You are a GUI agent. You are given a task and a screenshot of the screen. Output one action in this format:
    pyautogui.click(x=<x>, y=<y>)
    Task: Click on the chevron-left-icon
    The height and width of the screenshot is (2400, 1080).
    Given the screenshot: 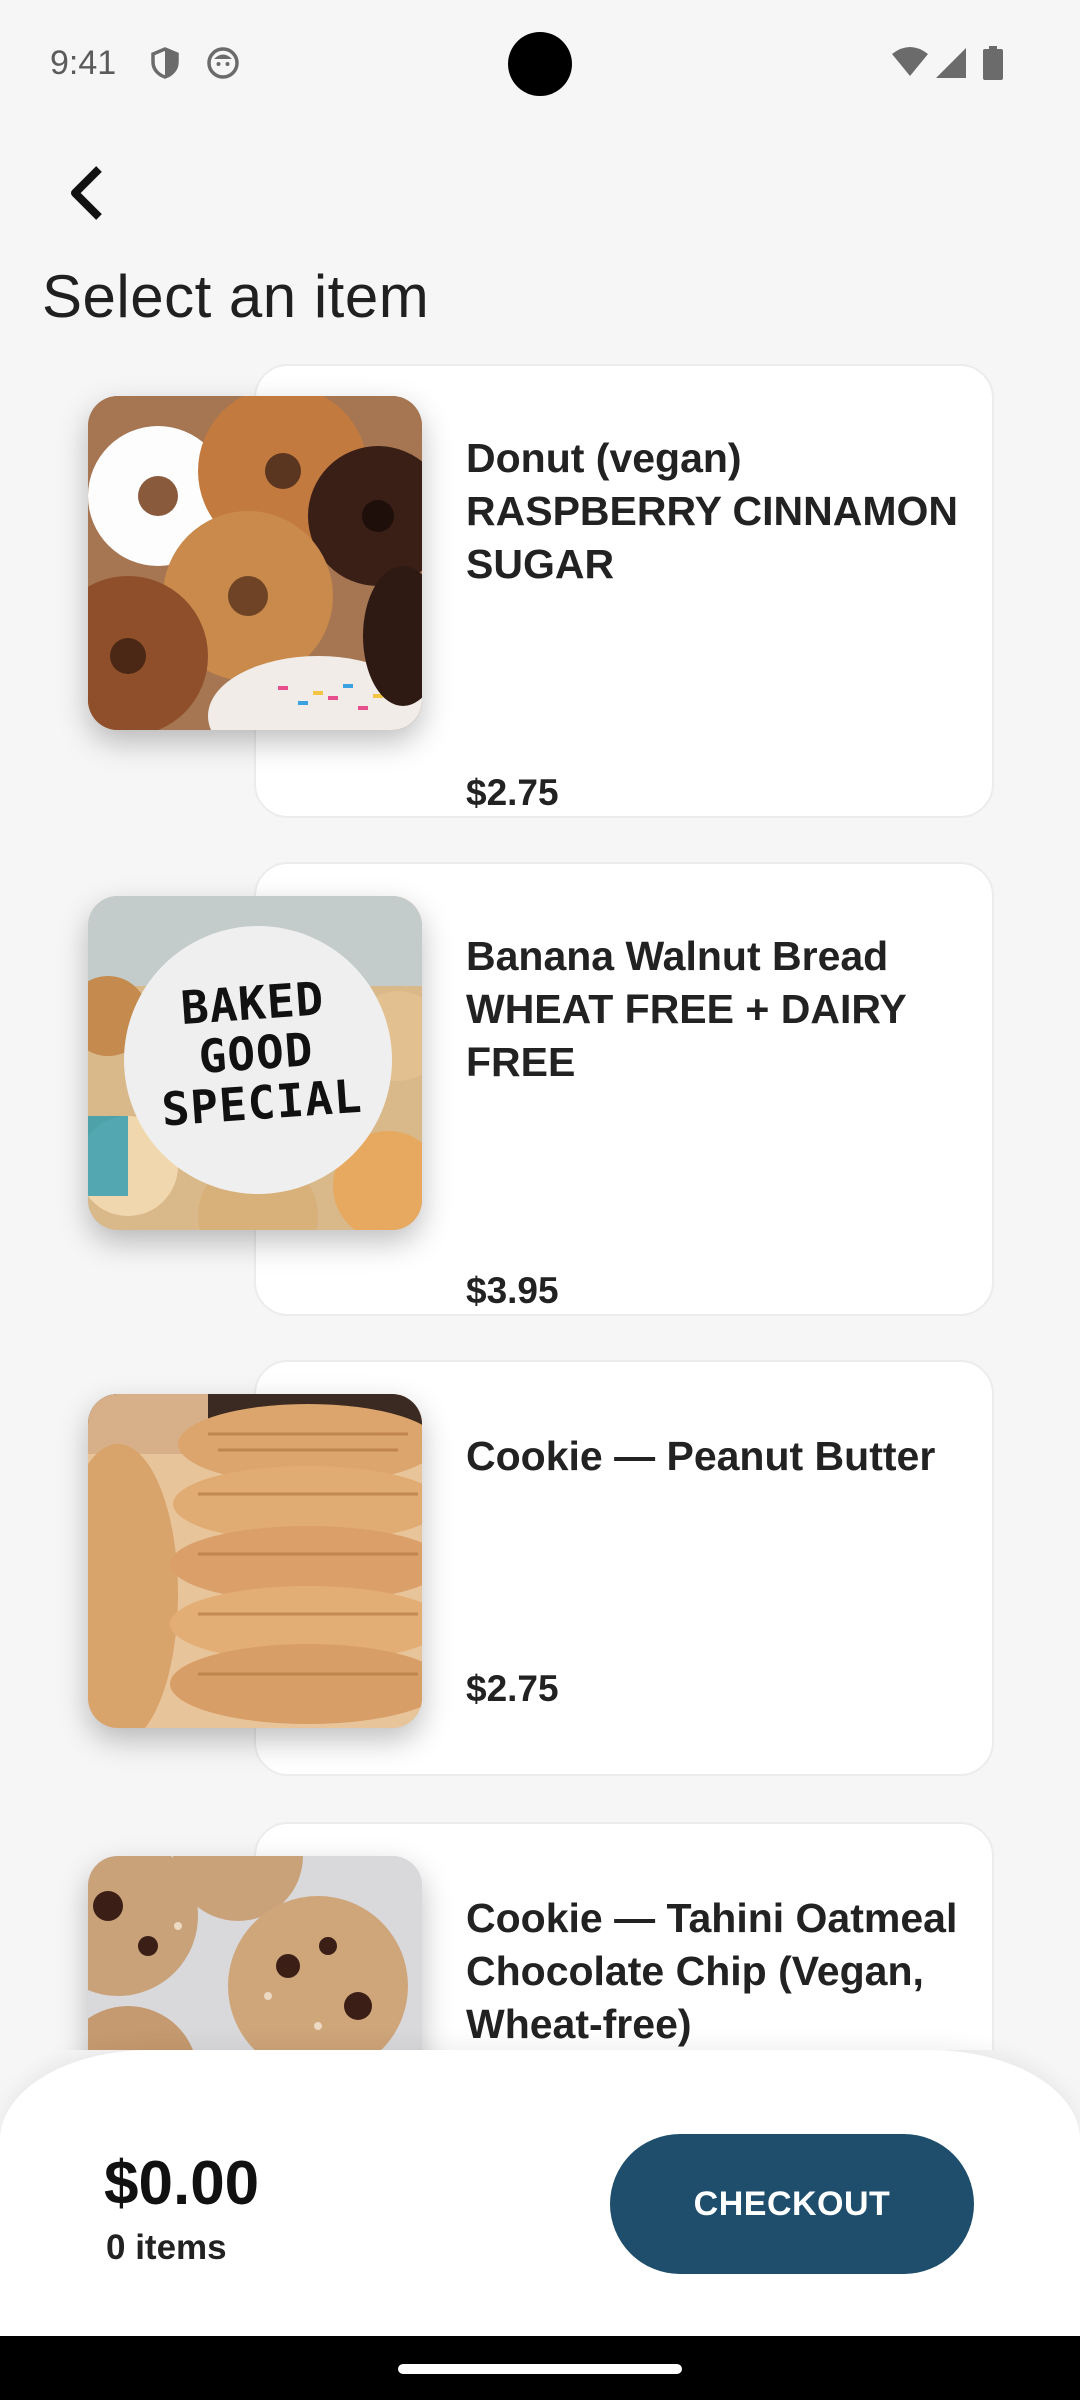 What is the action you would take?
    pyautogui.click(x=87, y=195)
    